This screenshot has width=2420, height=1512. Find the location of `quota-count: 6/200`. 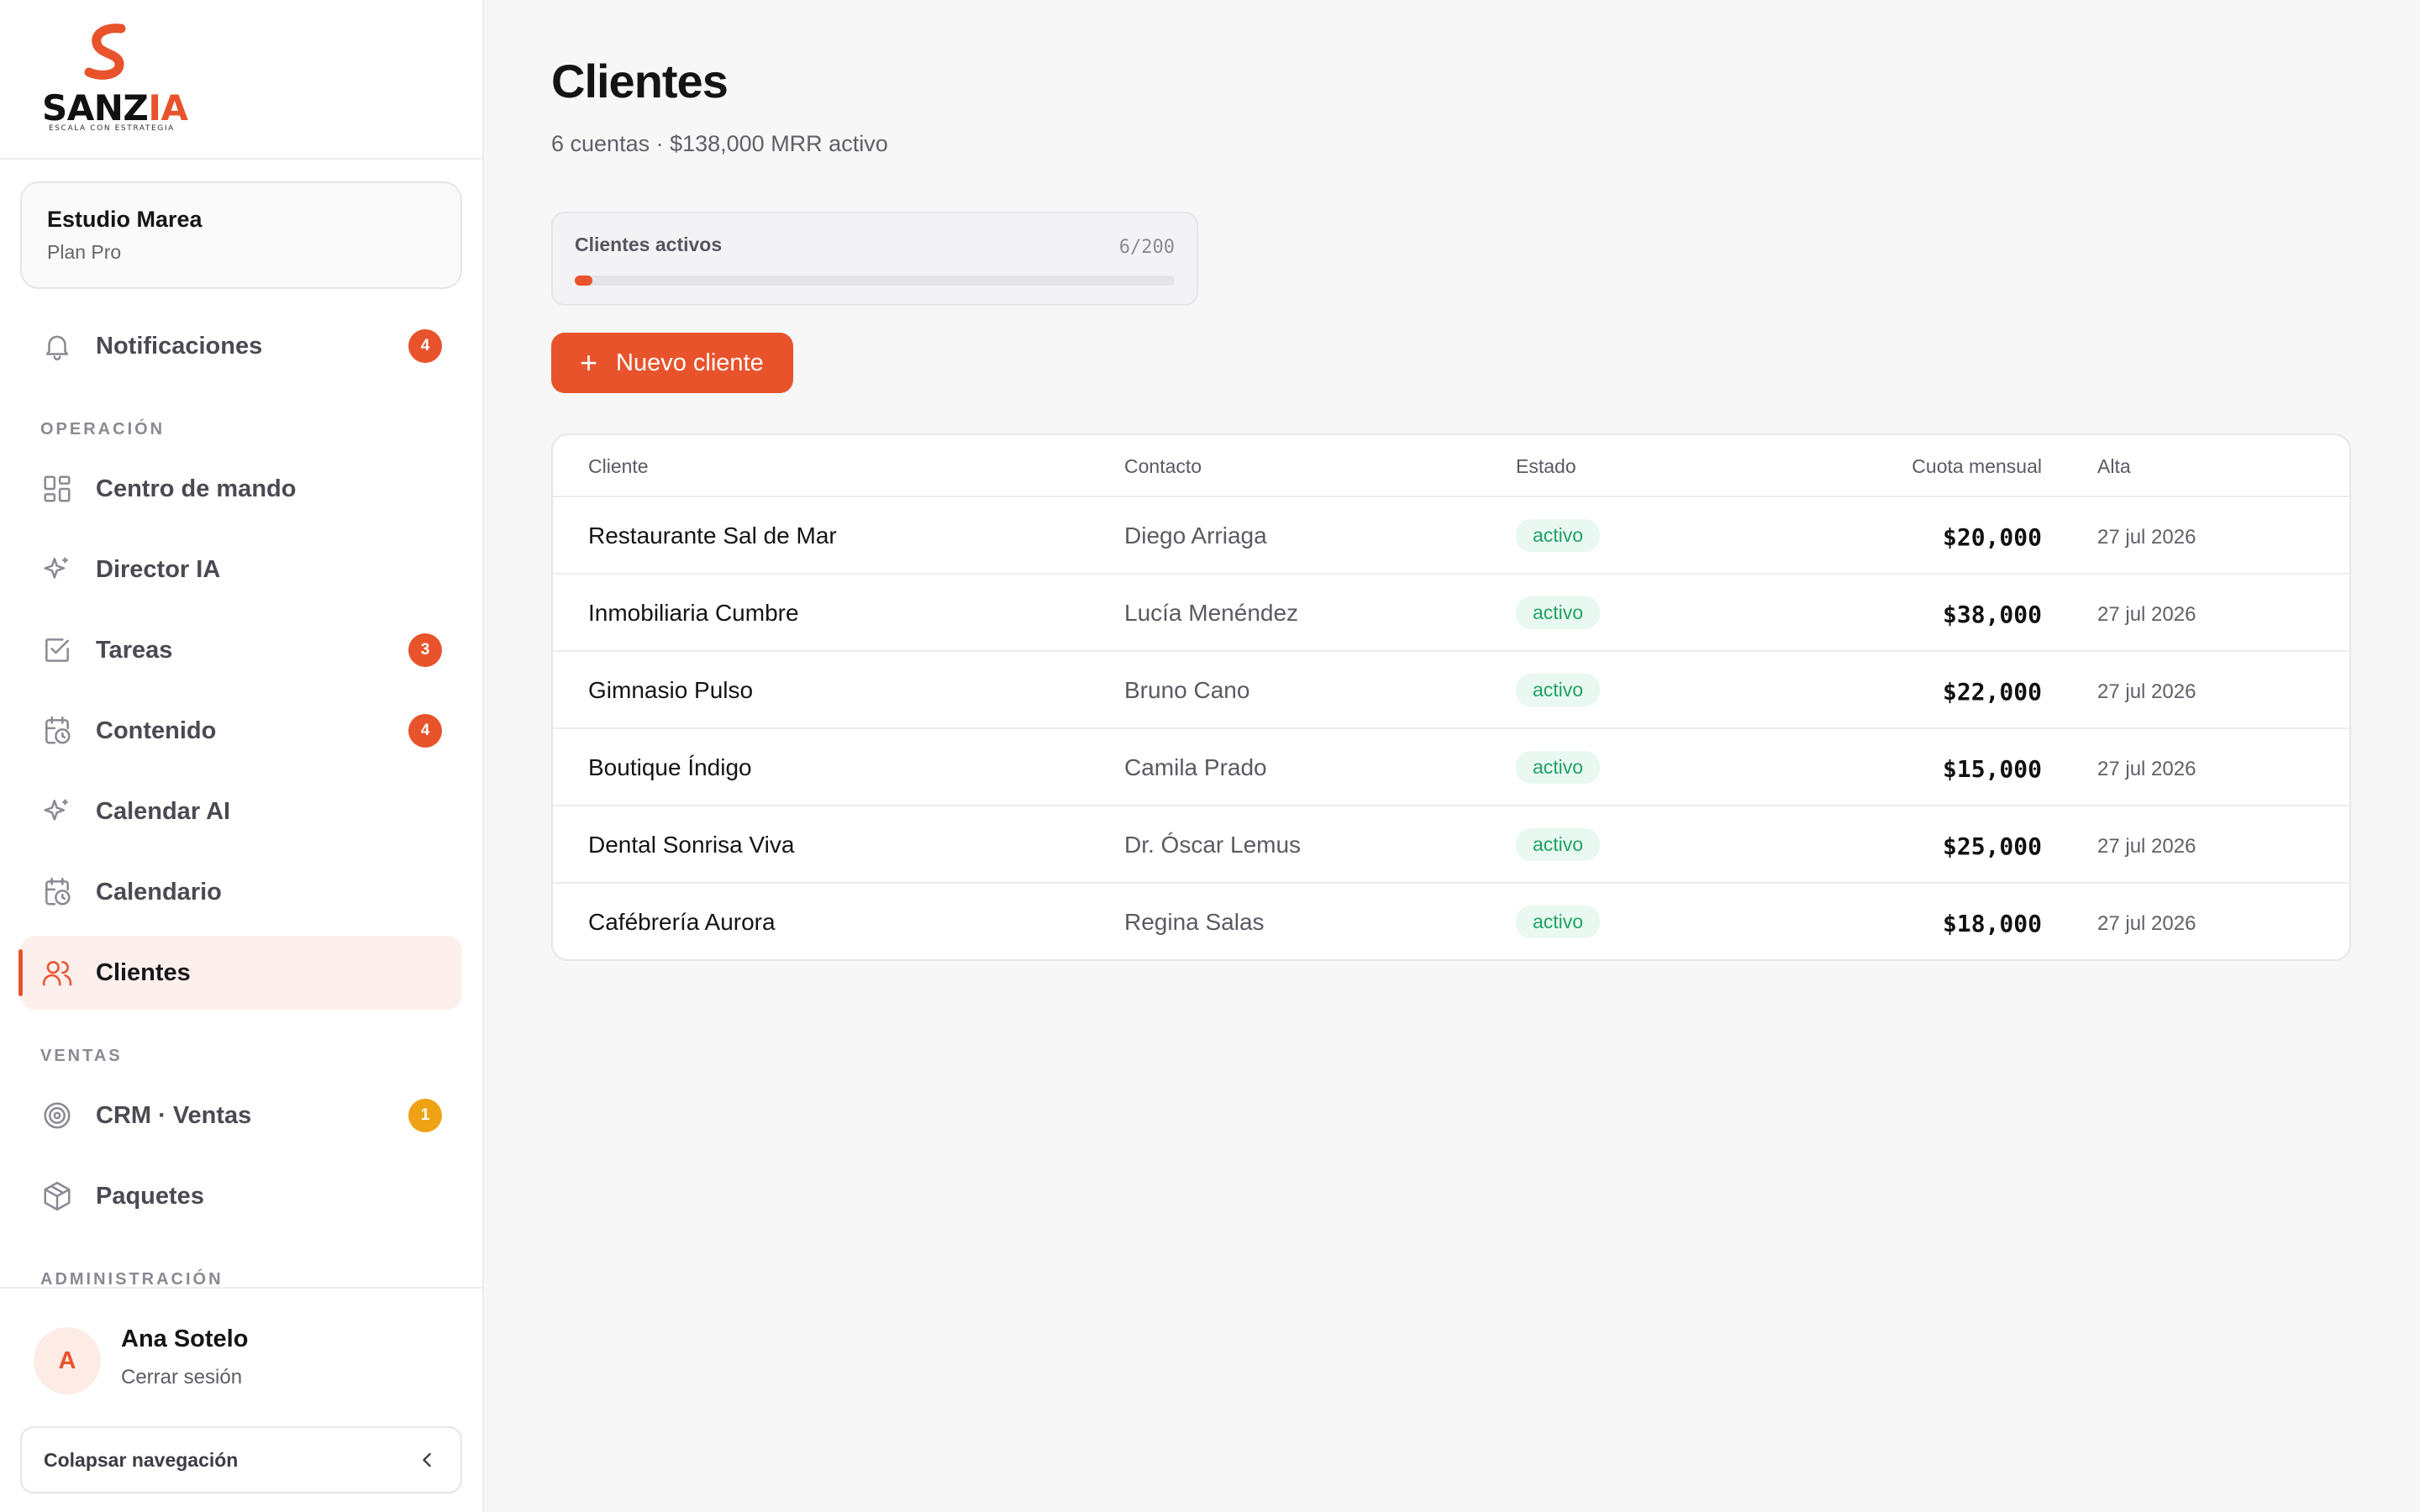

quota-count: 6/200 is located at coordinates (1146, 247).